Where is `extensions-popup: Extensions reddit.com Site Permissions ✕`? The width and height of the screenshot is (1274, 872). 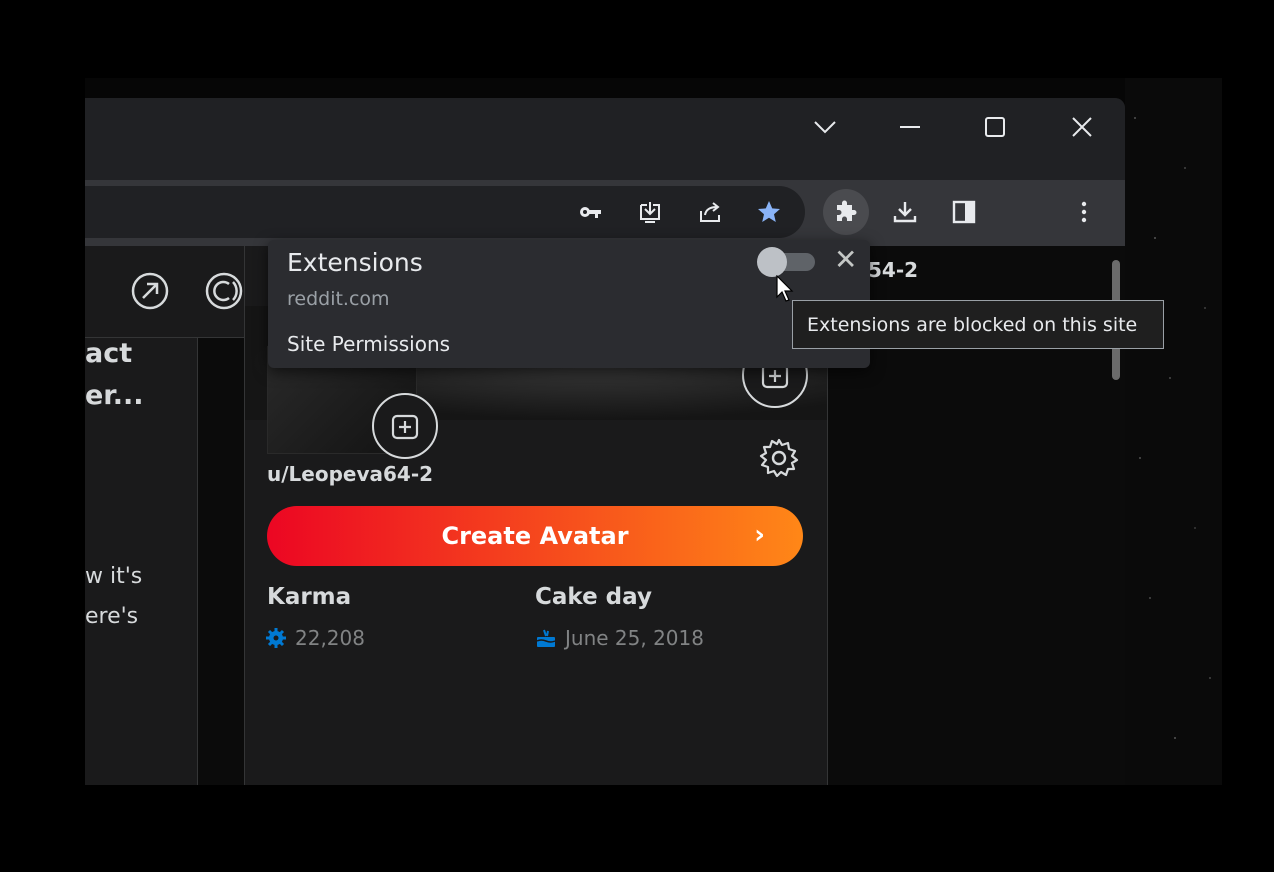
extensions-popup: Extensions reddit.com Site Permissions ✕ is located at coordinates (569, 304).